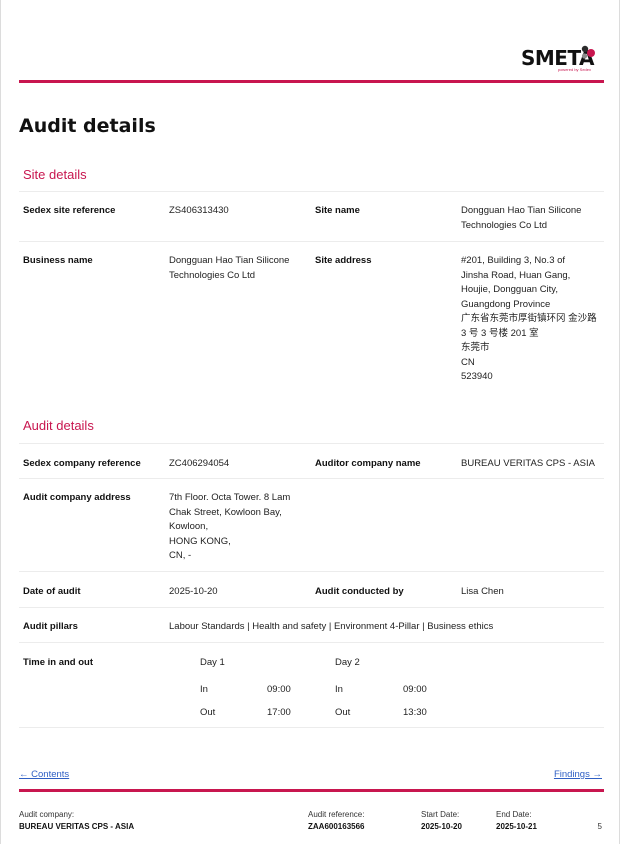  What do you see at coordinates (58, 425) in the screenshot?
I see `audit-details-heading: Audit details` at bounding box center [58, 425].